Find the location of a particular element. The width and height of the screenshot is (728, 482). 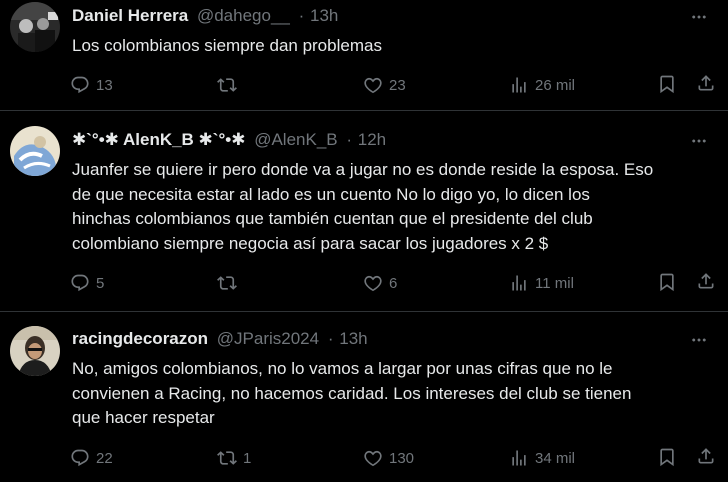

views-button: 26 mil is located at coordinates (542, 85).